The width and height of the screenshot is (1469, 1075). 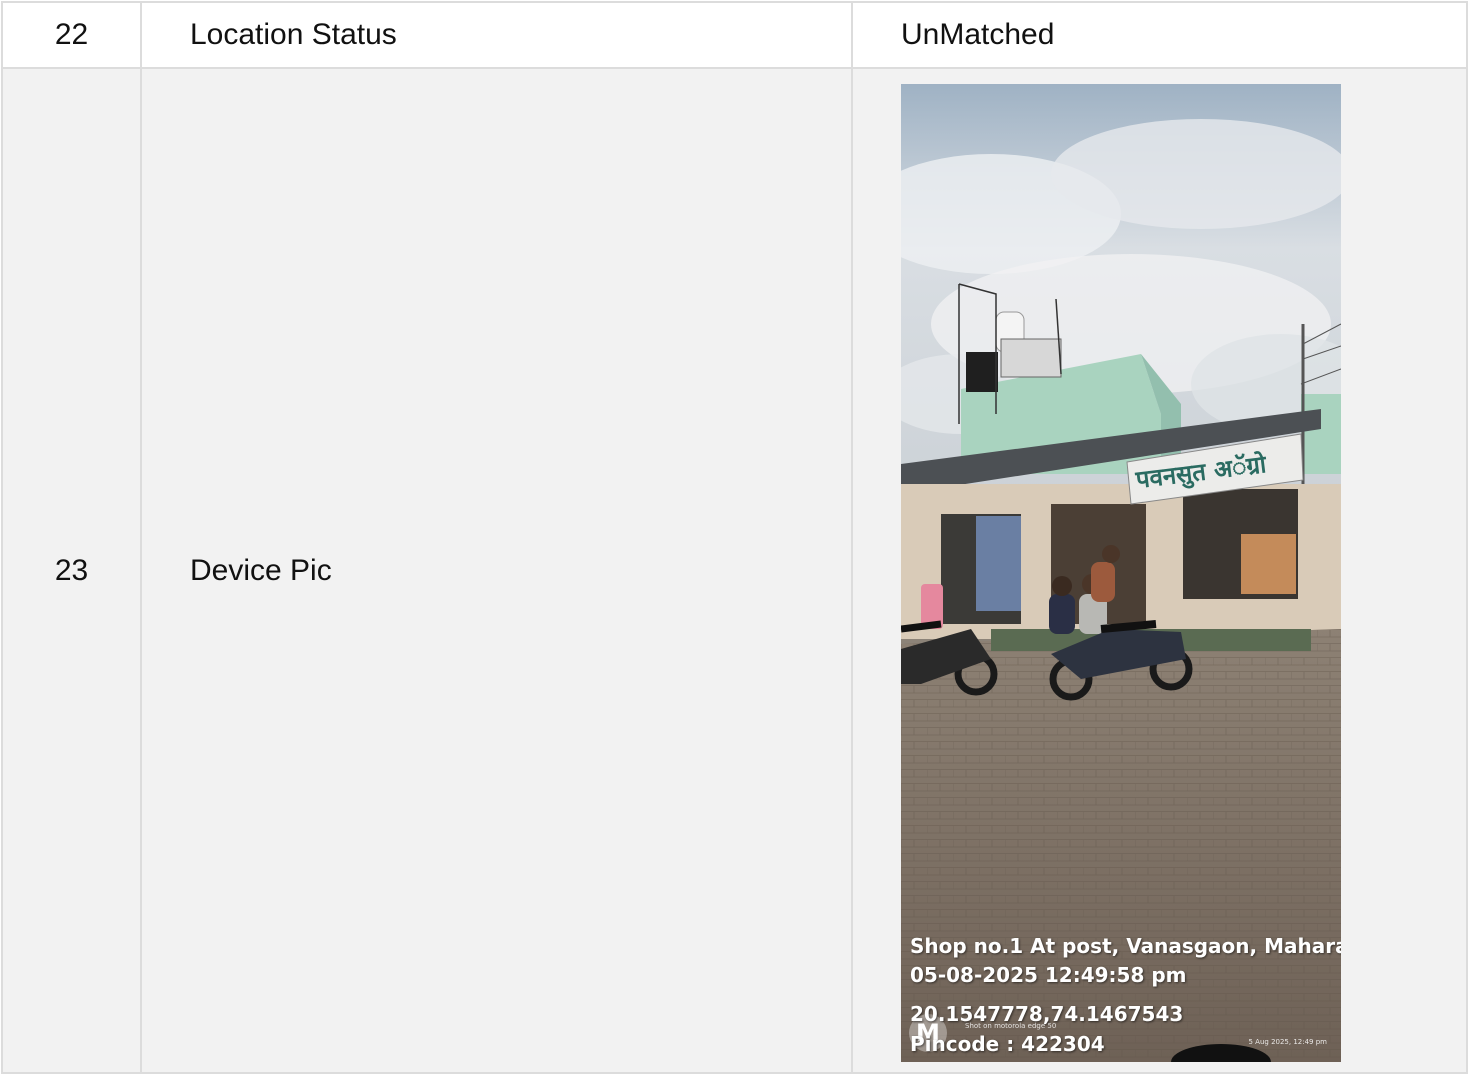 I want to click on field-label: Location Status, so click(x=496, y=35).